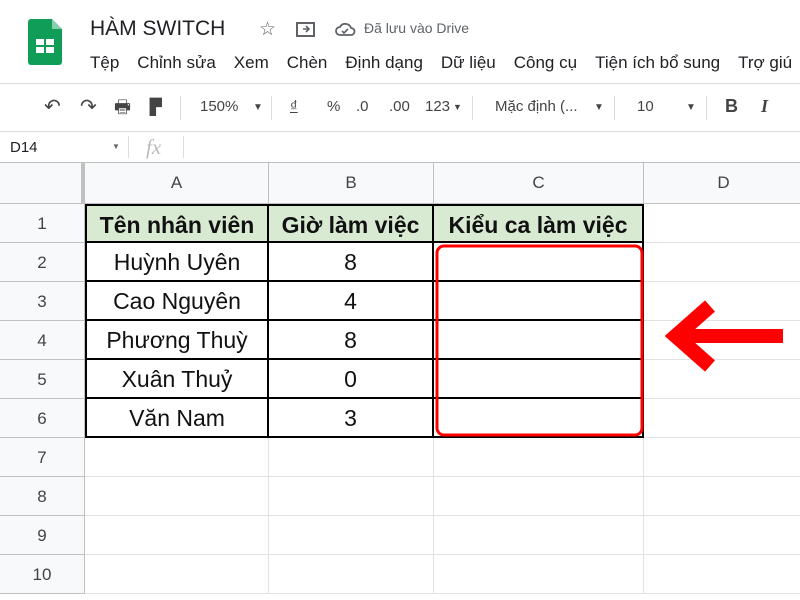 Image resolution: width=800 pixels, height=600 pixels. I want to click on arrow-left-icon, so click(723, 336).